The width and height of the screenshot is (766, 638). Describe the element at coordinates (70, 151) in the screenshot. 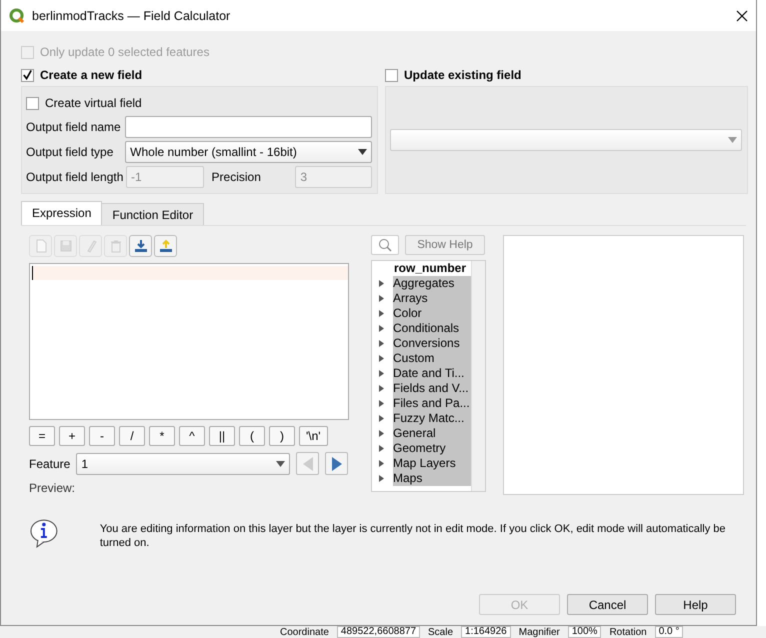

I see `field-label: Output field type` at that location.